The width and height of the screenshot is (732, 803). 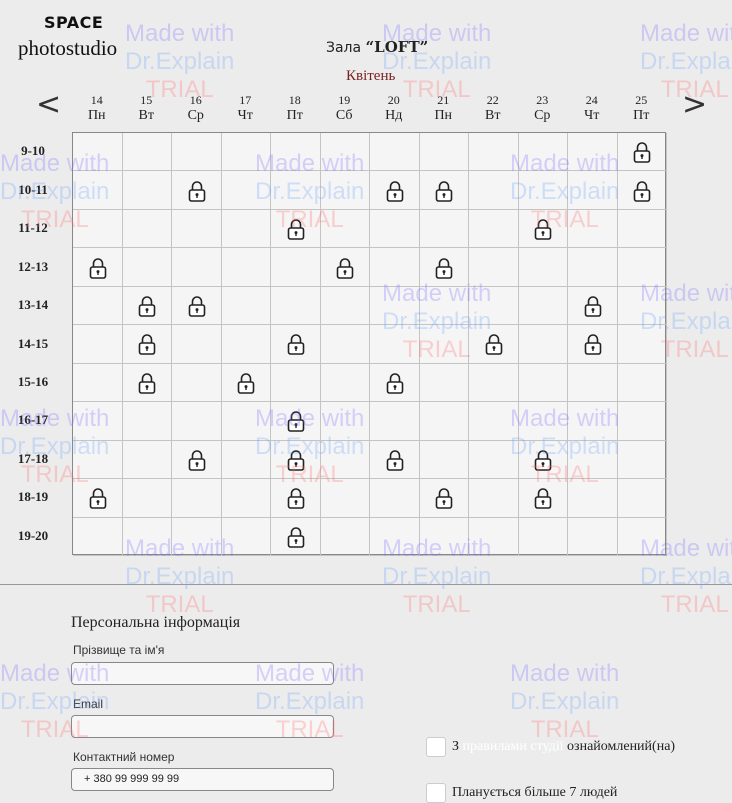 I want to click on phone-field: + 380 99 999 99 99, so click(x=202, y=779).